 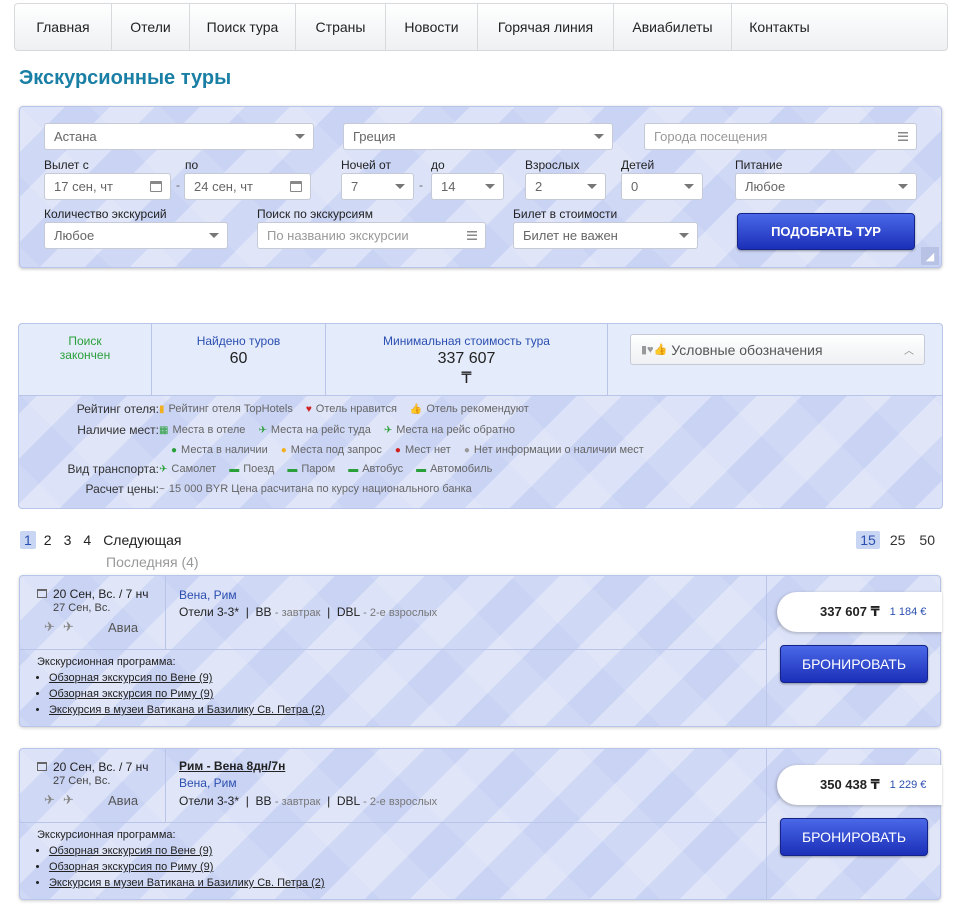 What do you see at coordinates (101, 767) in the screenshot?
I see `tour-date: 20 Сен, Вс. / 7 нч` at bounding box center [101, 767].